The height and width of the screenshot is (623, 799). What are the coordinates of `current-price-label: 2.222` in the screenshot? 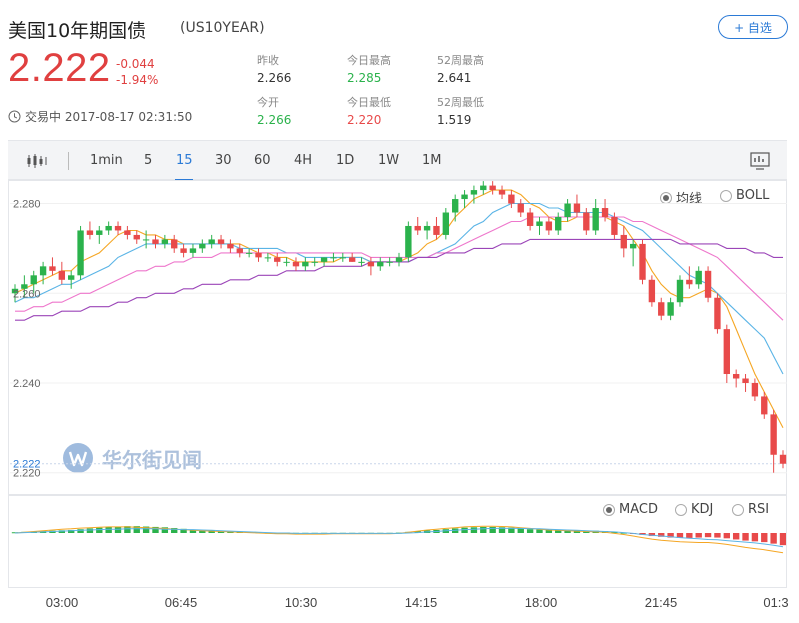 It's located at (27, 465).